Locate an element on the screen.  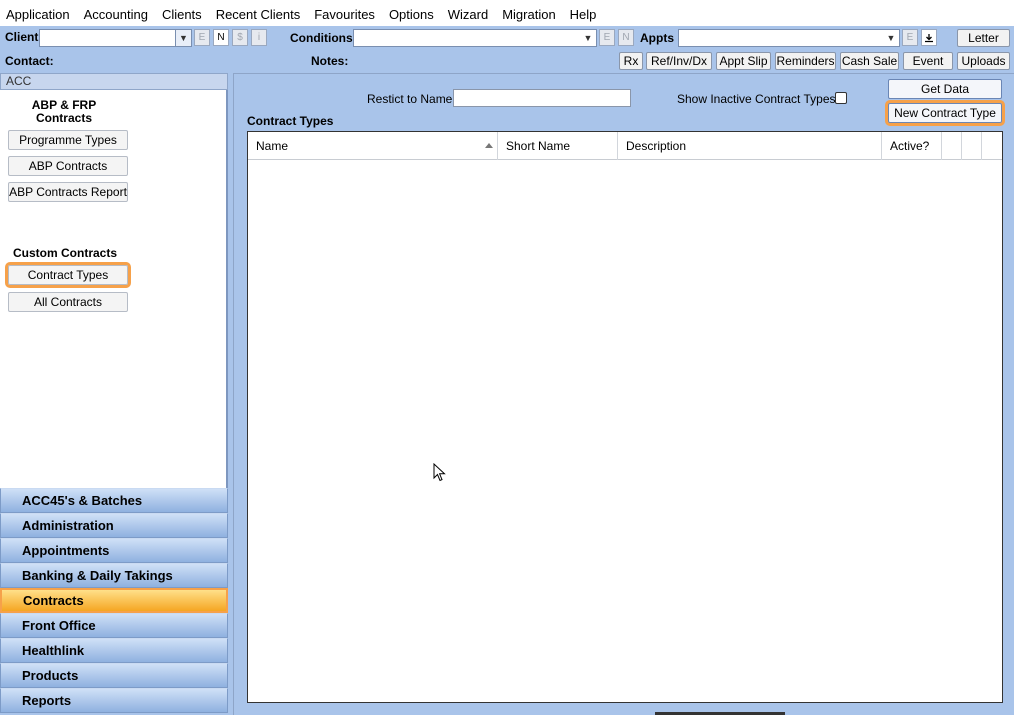
client-edit-button: E is located at coordinates (202, 37).